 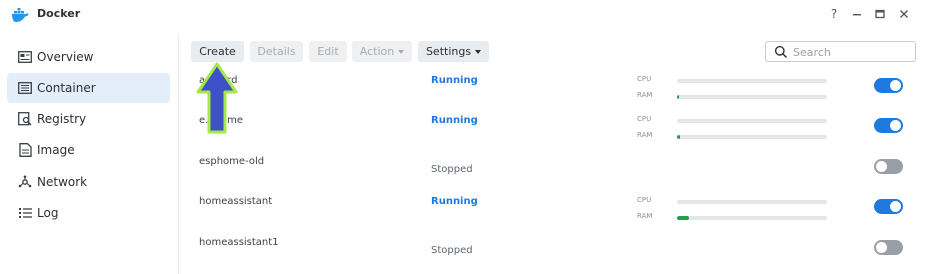 What do you see at coordinates (232, 161) in the screenshot?
I see `container-name: esphome-old` at bounding box center [232, 161].